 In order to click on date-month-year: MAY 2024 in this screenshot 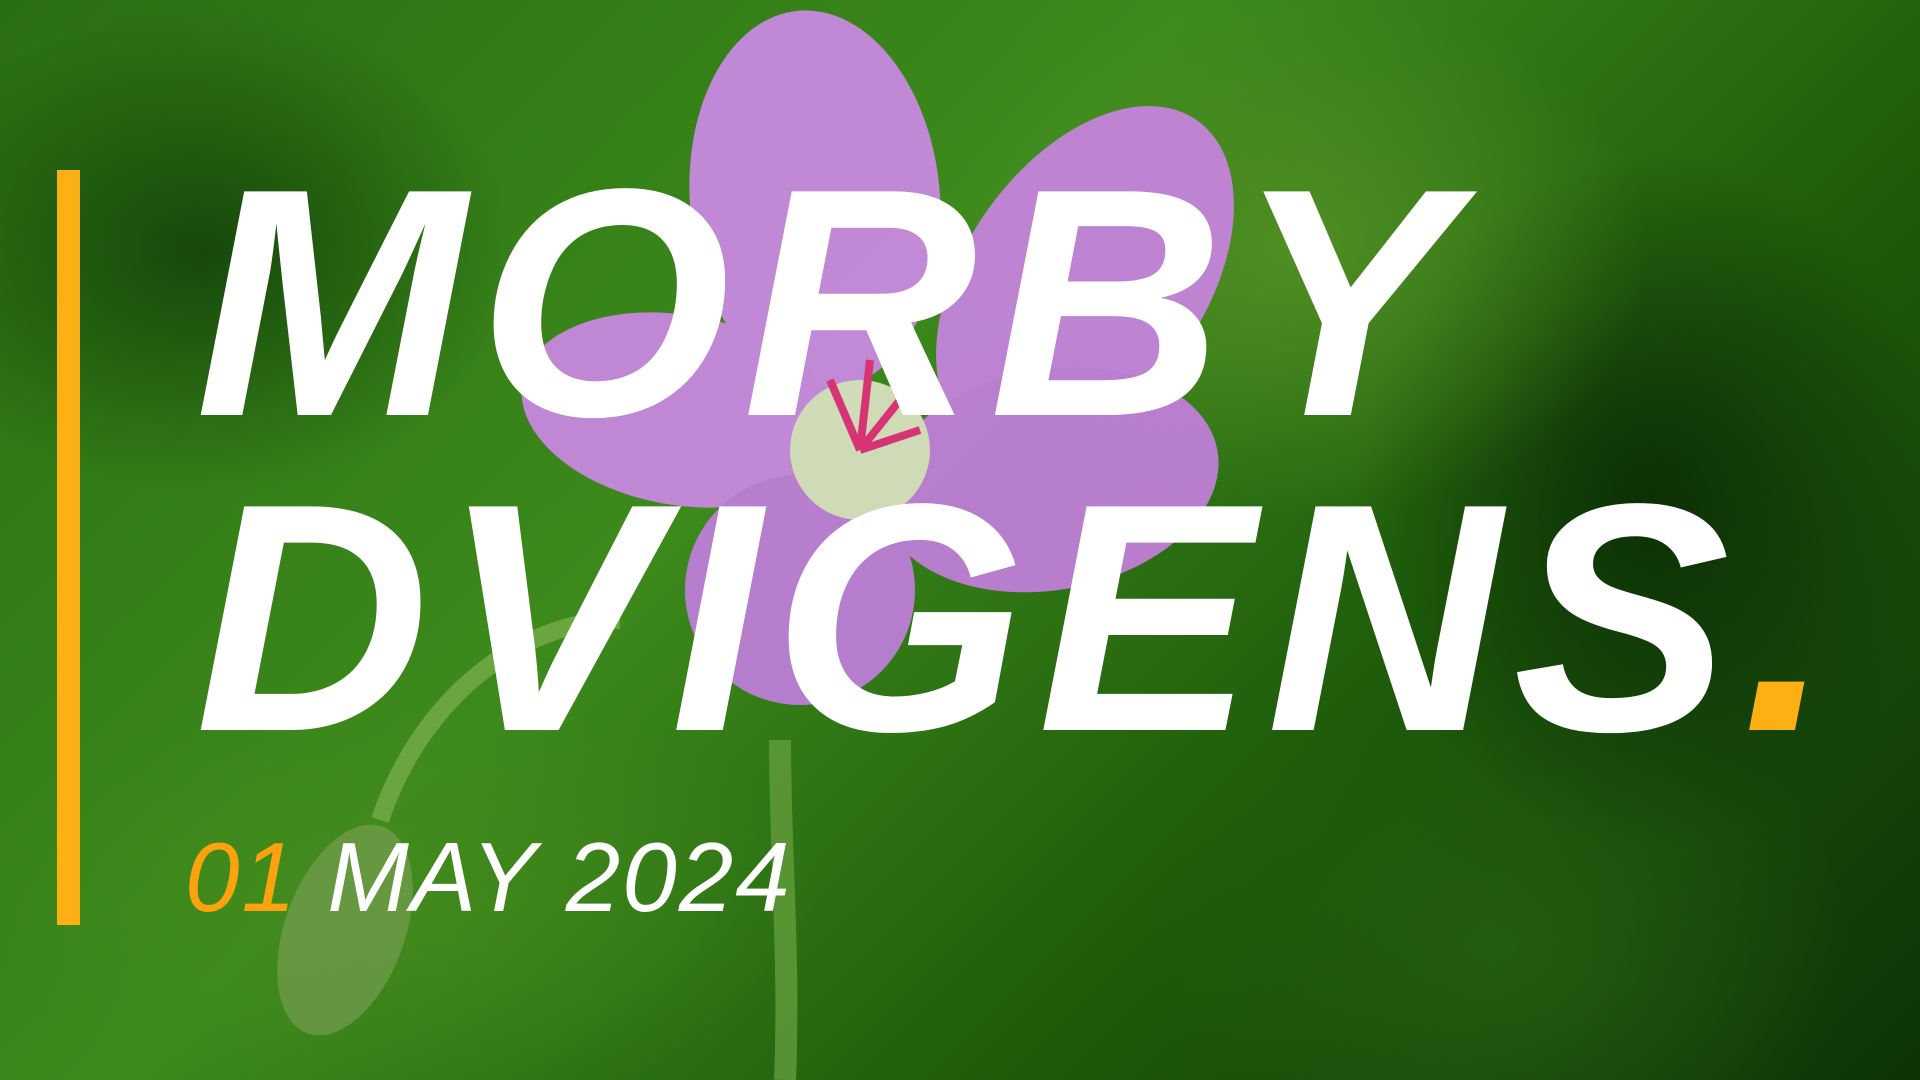, I will do `click(559, 877)`.